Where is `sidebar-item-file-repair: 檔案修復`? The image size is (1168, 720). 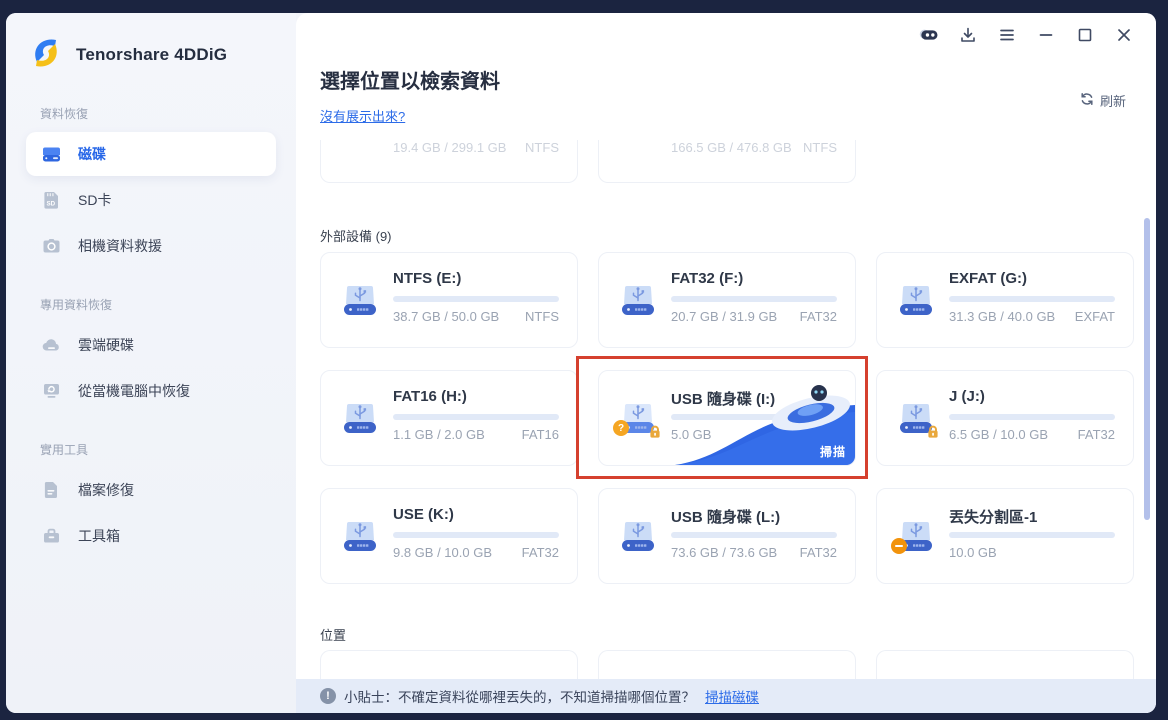 sidebar-item-file-repair: 檔案修復 is located at coordinates (151, 490).